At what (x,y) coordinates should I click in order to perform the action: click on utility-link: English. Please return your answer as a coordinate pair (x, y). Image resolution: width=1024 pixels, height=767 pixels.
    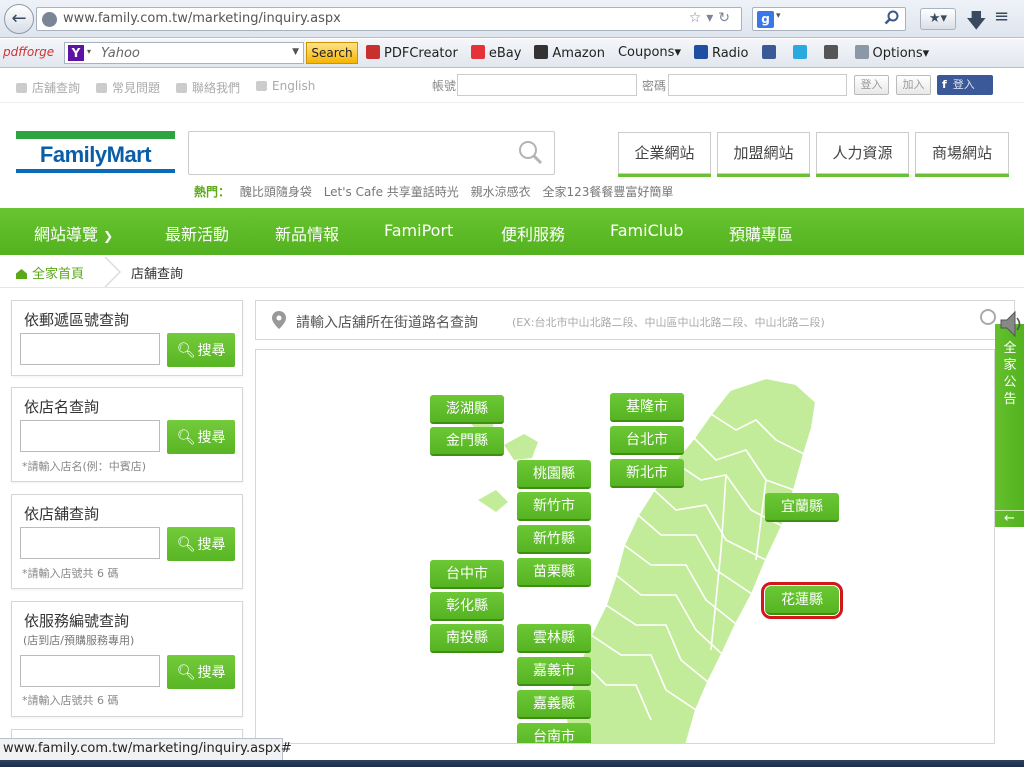
    Looking at the image, I should click on (285, 87).